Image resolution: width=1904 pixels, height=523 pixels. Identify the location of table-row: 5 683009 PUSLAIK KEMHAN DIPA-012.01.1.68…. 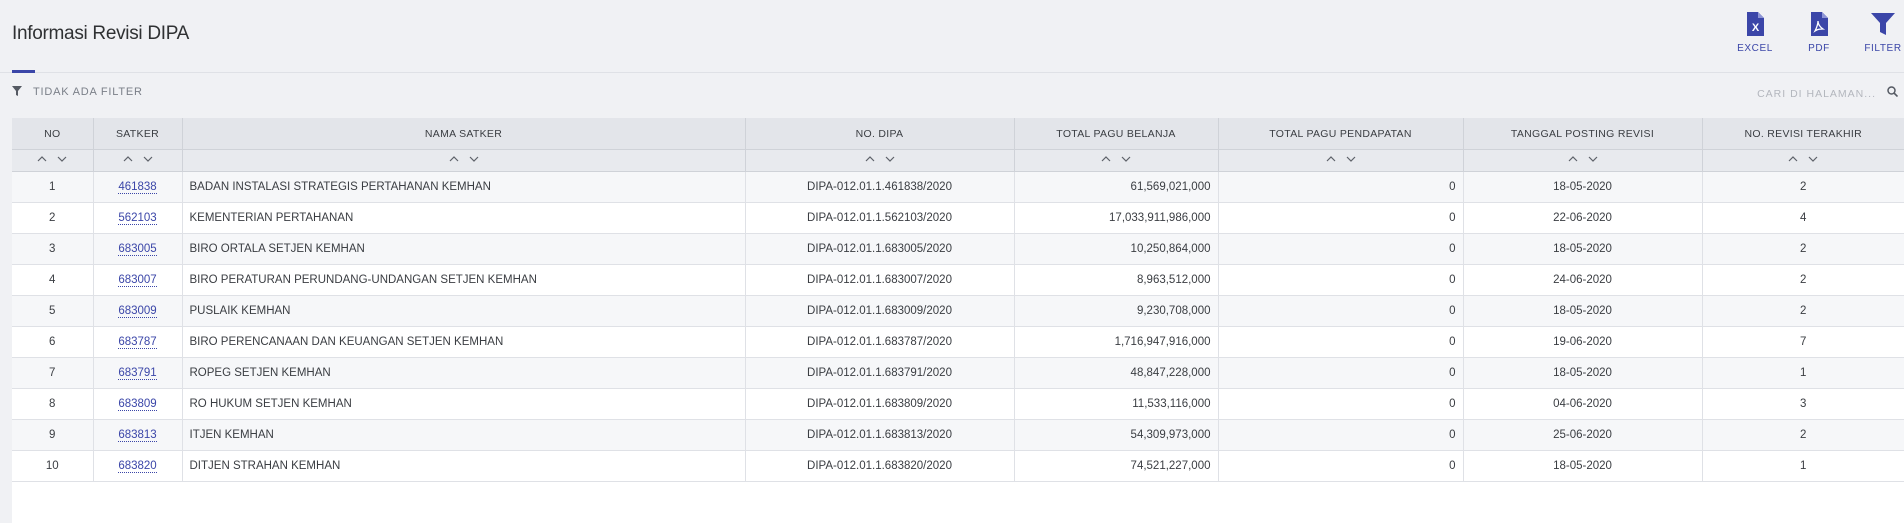
(958, 311).